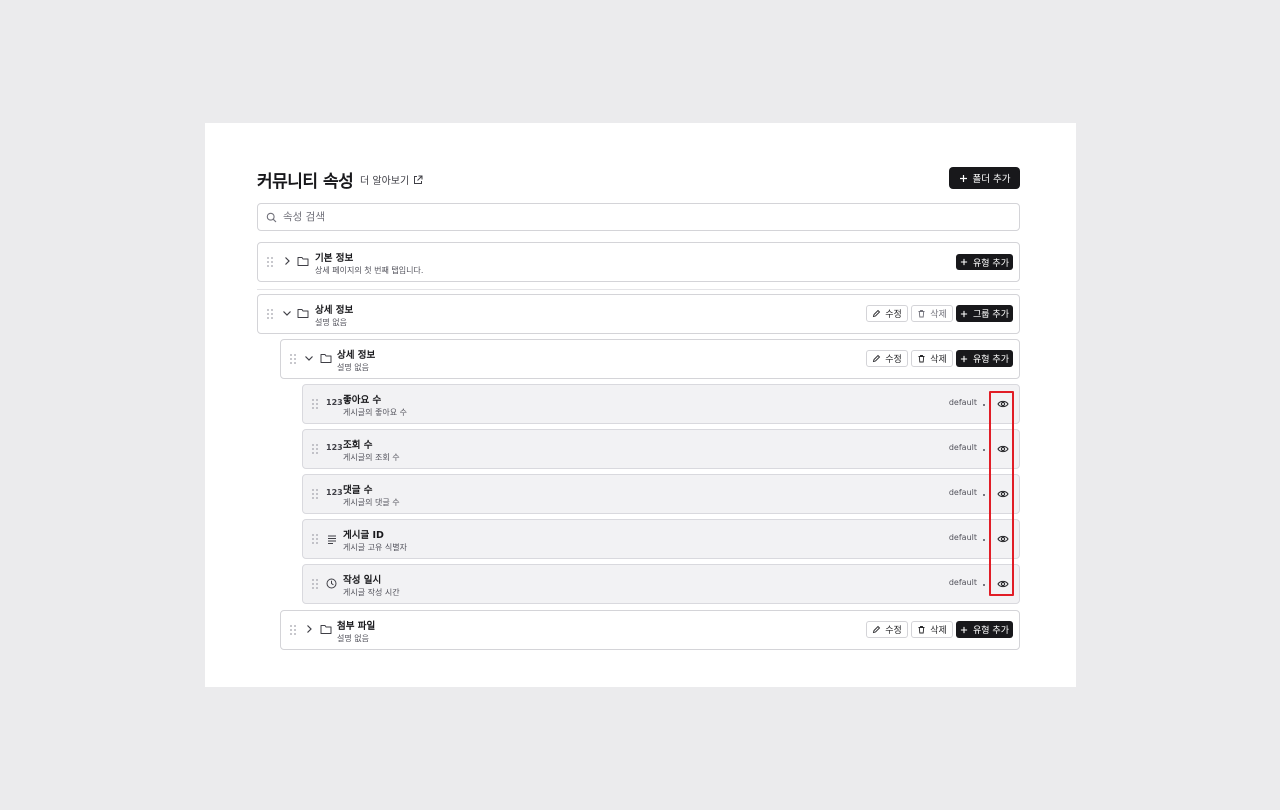 This screenshot has width=1280, height=810. I want to click on add-folder-label: 폴더 추가, so click(991, 179).